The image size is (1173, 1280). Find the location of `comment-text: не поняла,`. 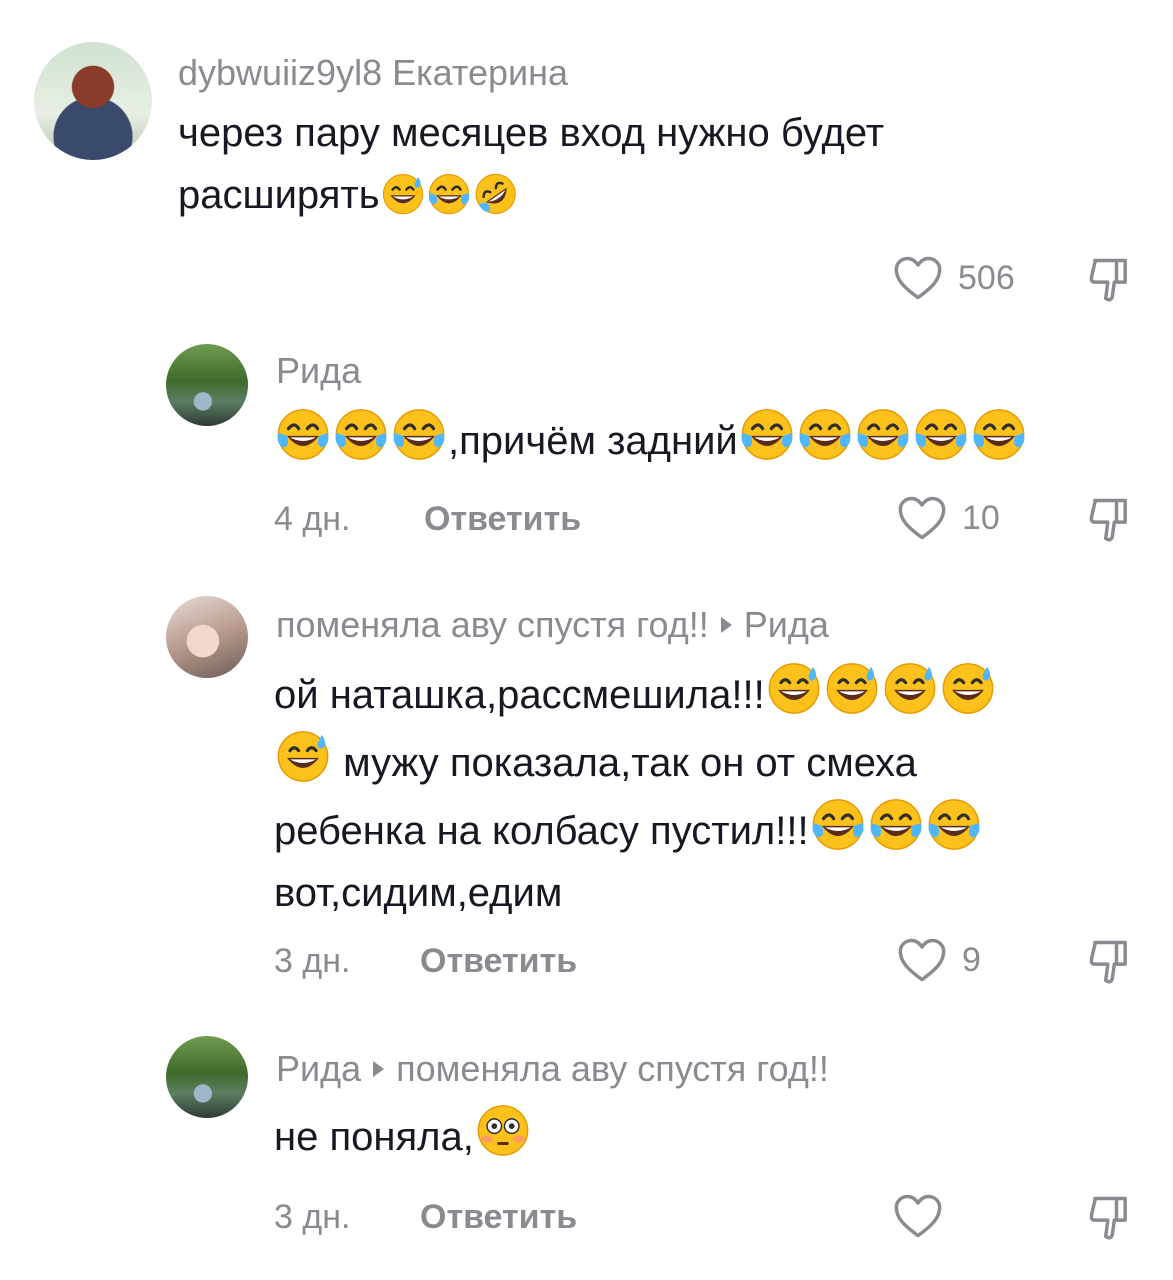

comment-text: не поняла, is located at coordinates (403, 1134).